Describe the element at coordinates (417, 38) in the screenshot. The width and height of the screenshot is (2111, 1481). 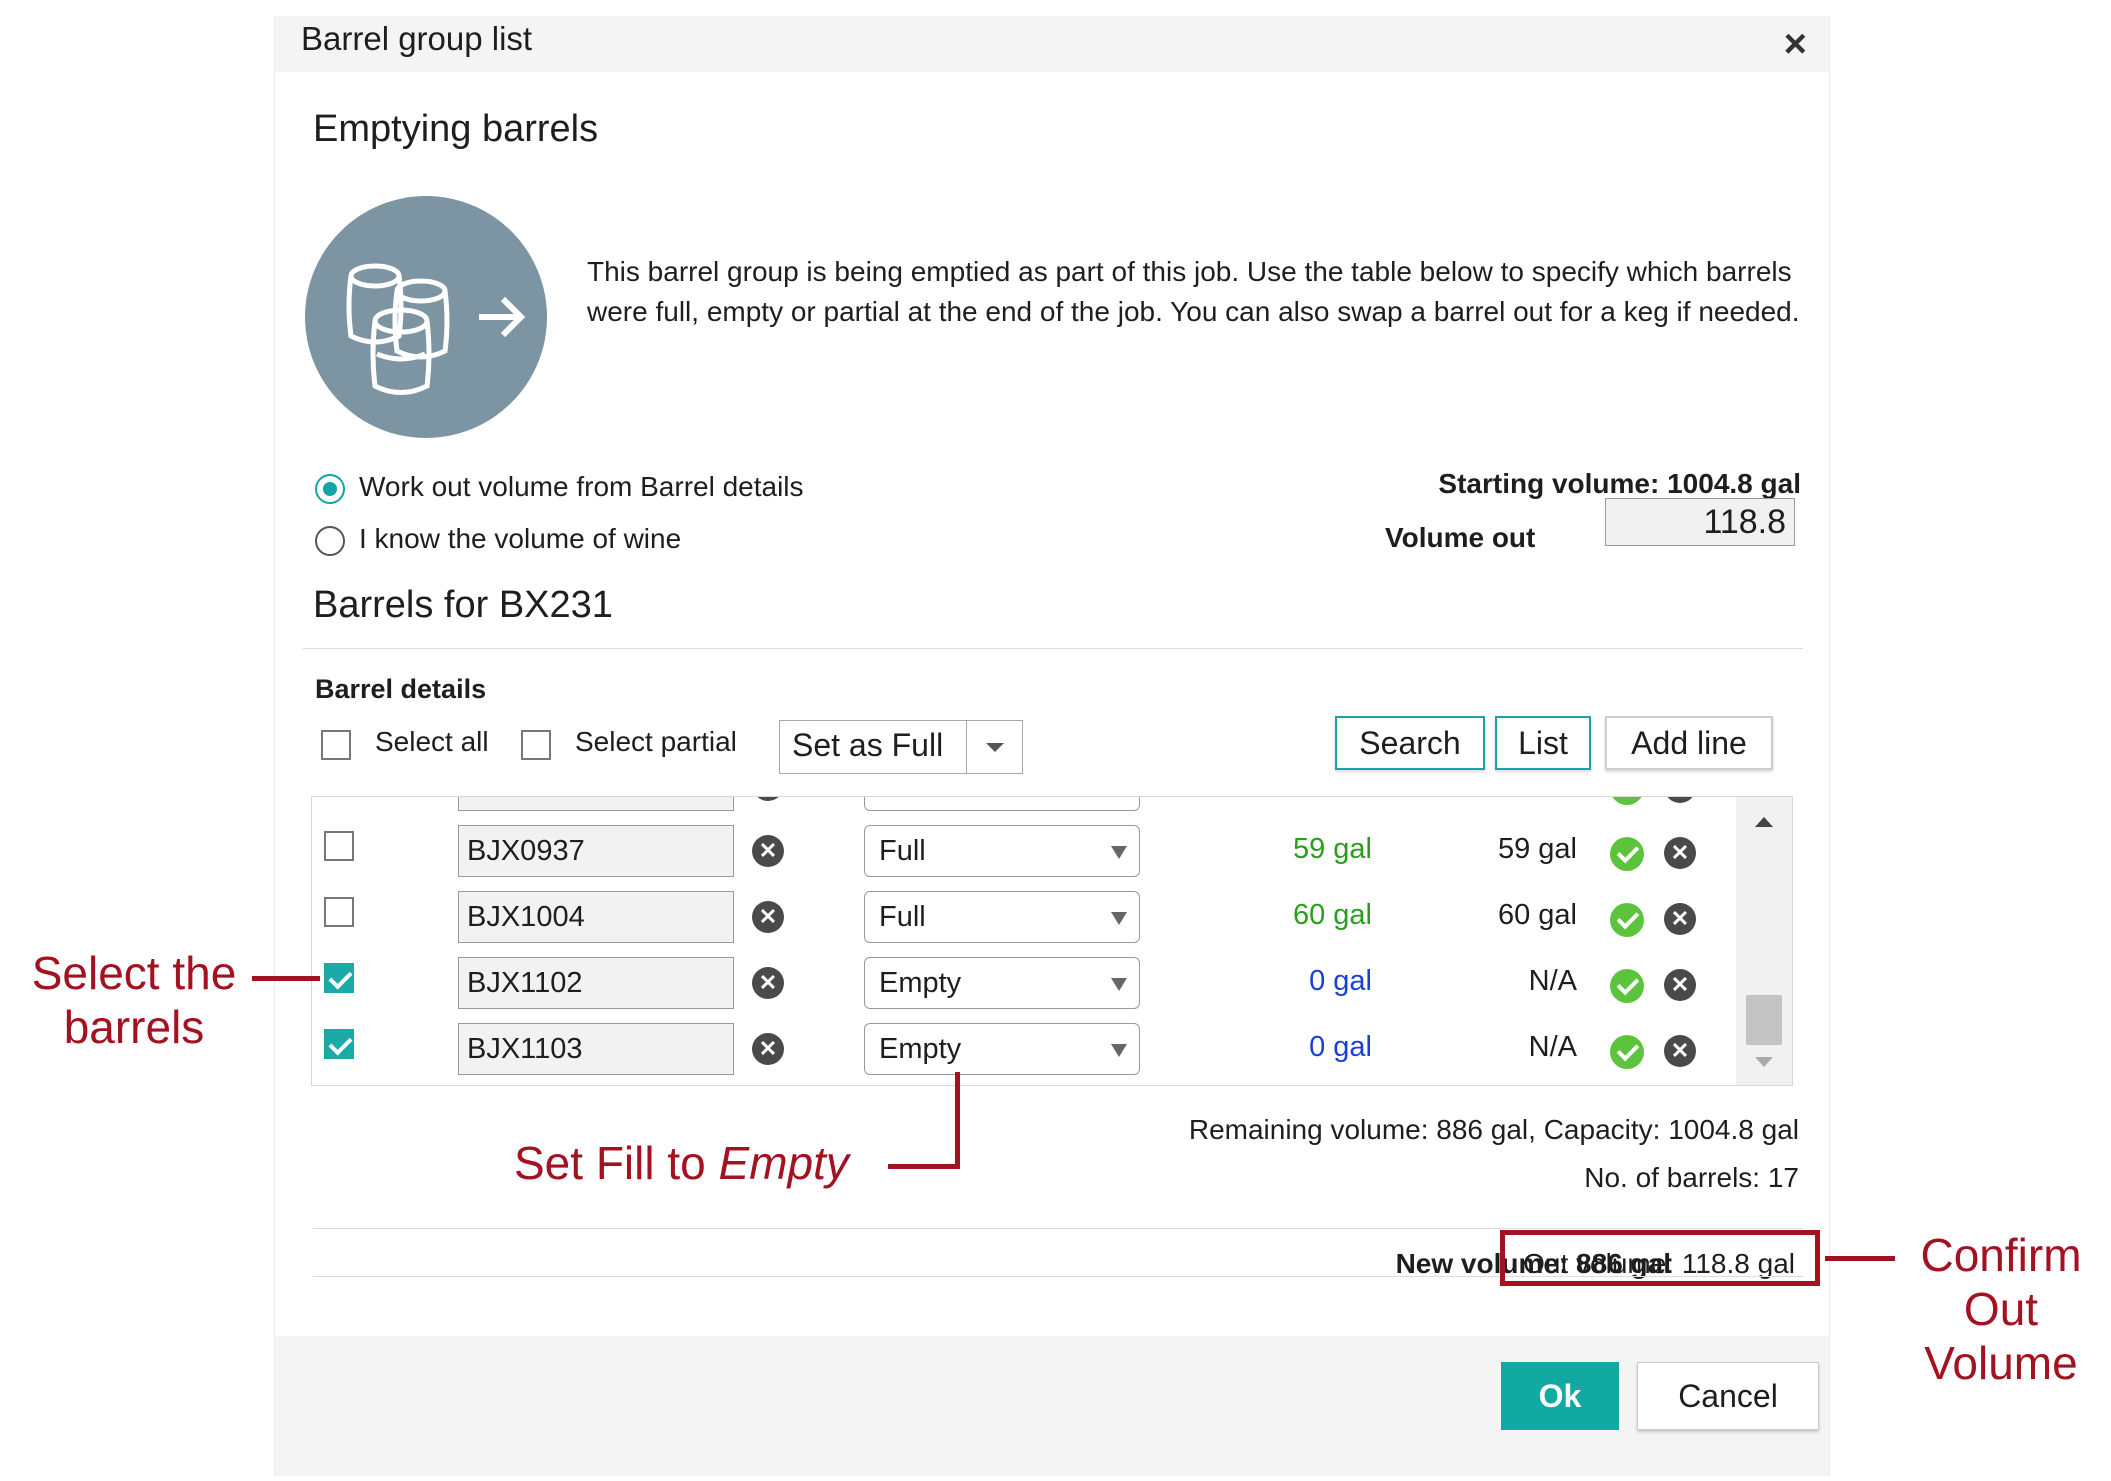
I see `dialog-title: Barrel group list` at that location.